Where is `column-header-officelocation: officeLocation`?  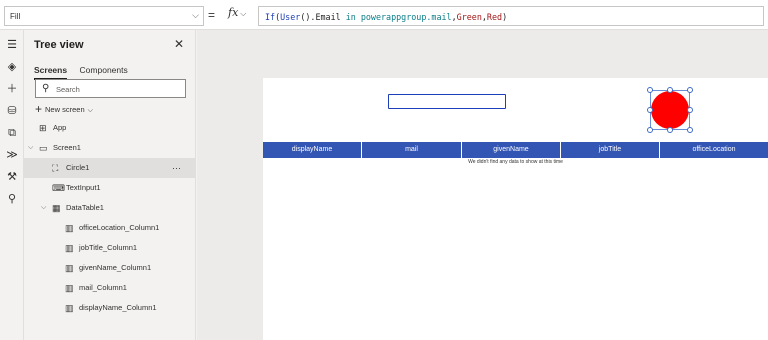 column-header-officelocation: officeLocation is located at coordinates (714, 150).